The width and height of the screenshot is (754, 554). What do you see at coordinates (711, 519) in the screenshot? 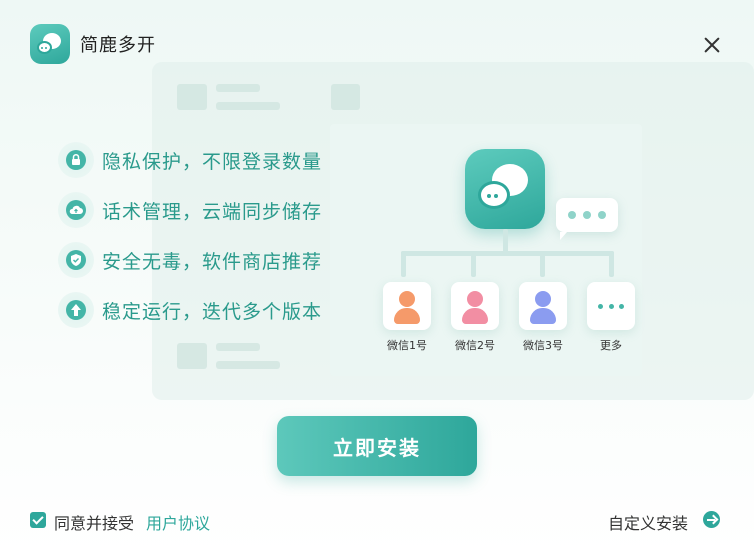
I see `arrow-right-circle-icon` at bounding box center [711, 519].